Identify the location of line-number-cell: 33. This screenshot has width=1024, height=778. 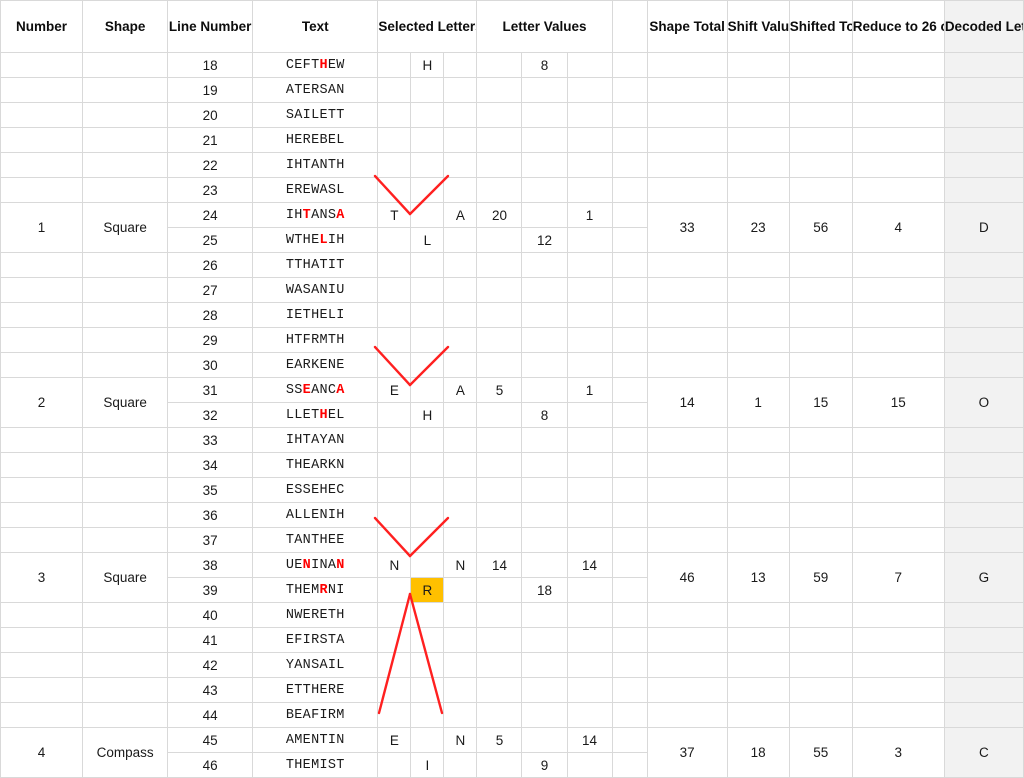
(210, 440).